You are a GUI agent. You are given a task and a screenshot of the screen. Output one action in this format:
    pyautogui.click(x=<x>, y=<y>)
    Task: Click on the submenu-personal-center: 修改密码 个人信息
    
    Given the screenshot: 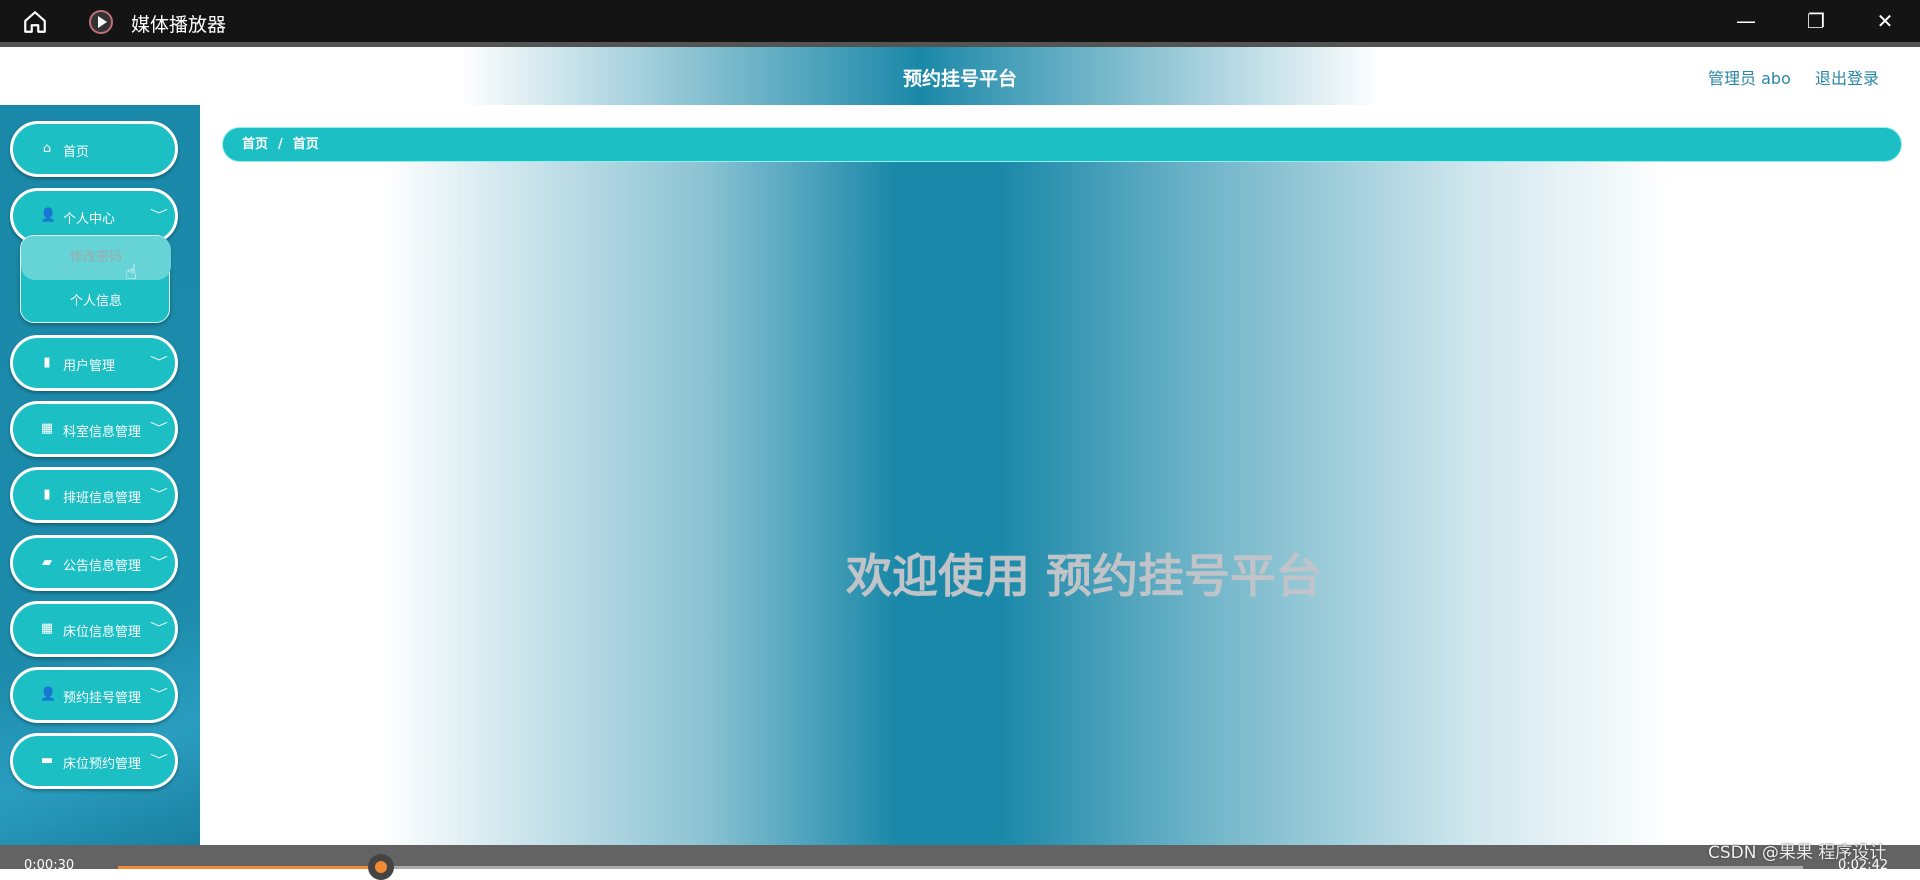 What is the action you would take?
    pyautogui.click(x=95, y=279)
    